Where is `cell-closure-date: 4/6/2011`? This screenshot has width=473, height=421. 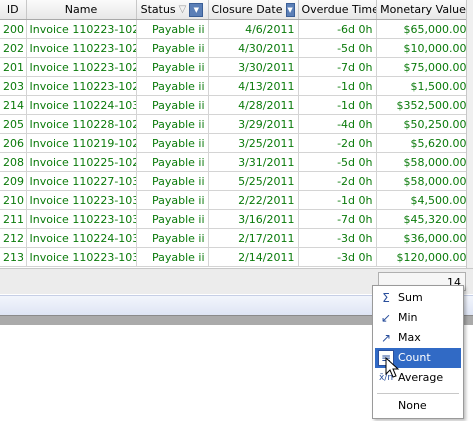 cell-closure-date: 4/6/2011 is located at coordinates (253, 29).